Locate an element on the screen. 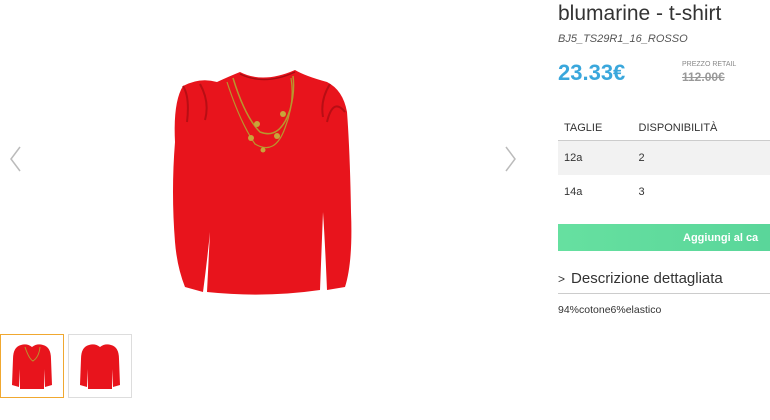 This screenshot has height=420, width=770. thumbnail-strip is located at coordinates (66, 366).